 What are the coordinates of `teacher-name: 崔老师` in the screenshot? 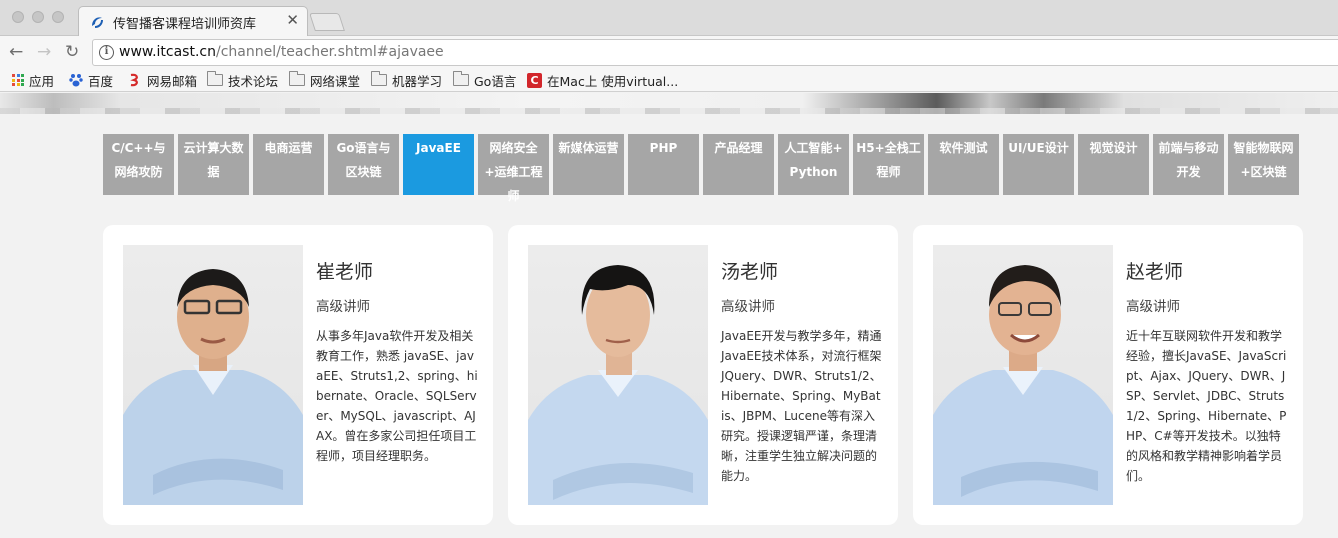 It's located at (345, 272).